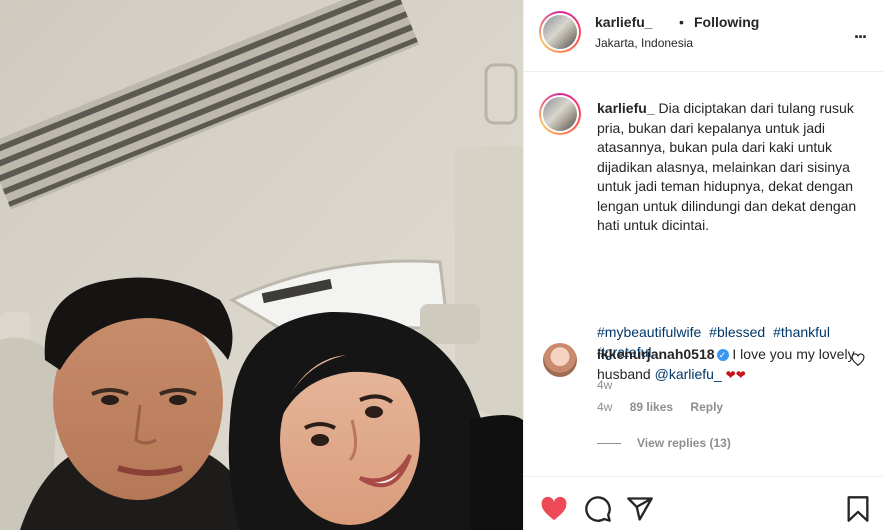  I want to click on comment-hearts-emoji: ❤❤, so click(735, 374).